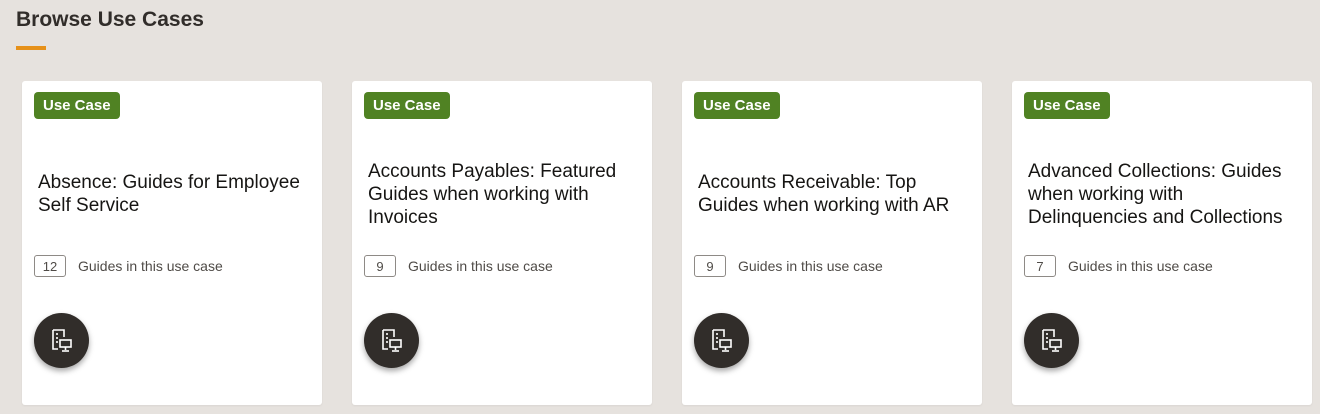  I want to click on guide-count-row: 7 Guides in this use case, so click(1118, 266).